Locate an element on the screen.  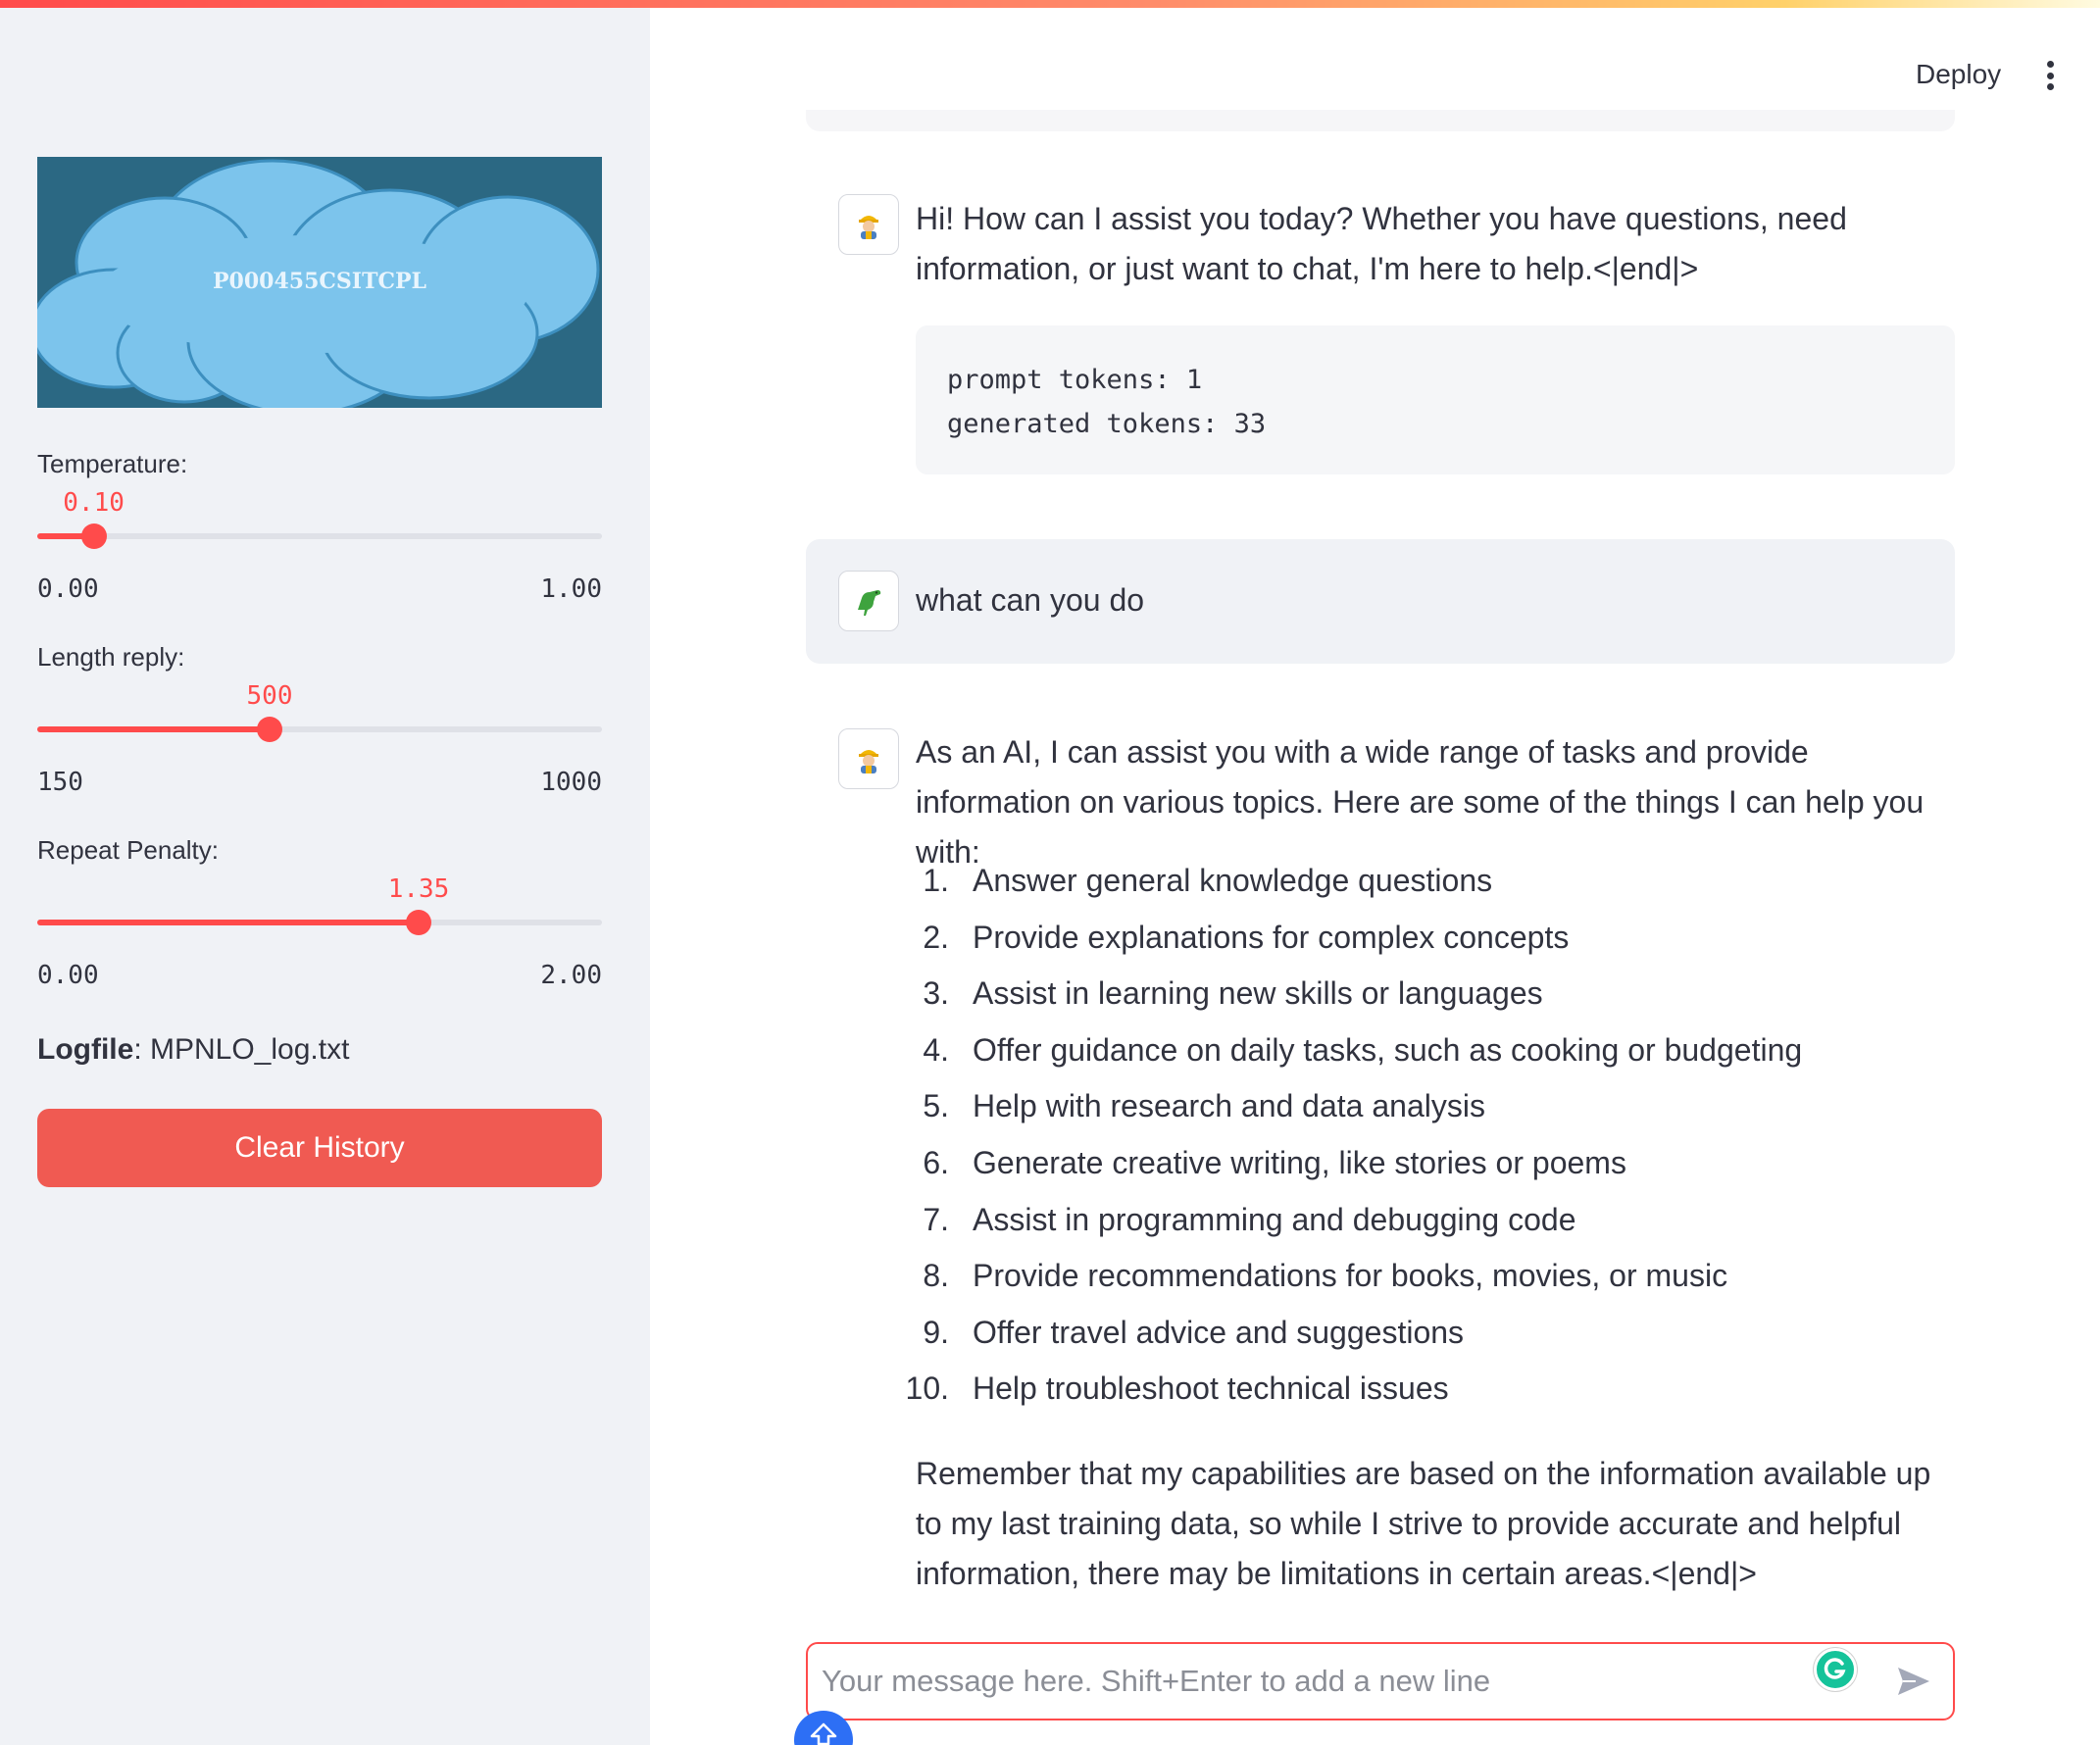
length-reply-value: 500 is located at coordinates (269, 696).